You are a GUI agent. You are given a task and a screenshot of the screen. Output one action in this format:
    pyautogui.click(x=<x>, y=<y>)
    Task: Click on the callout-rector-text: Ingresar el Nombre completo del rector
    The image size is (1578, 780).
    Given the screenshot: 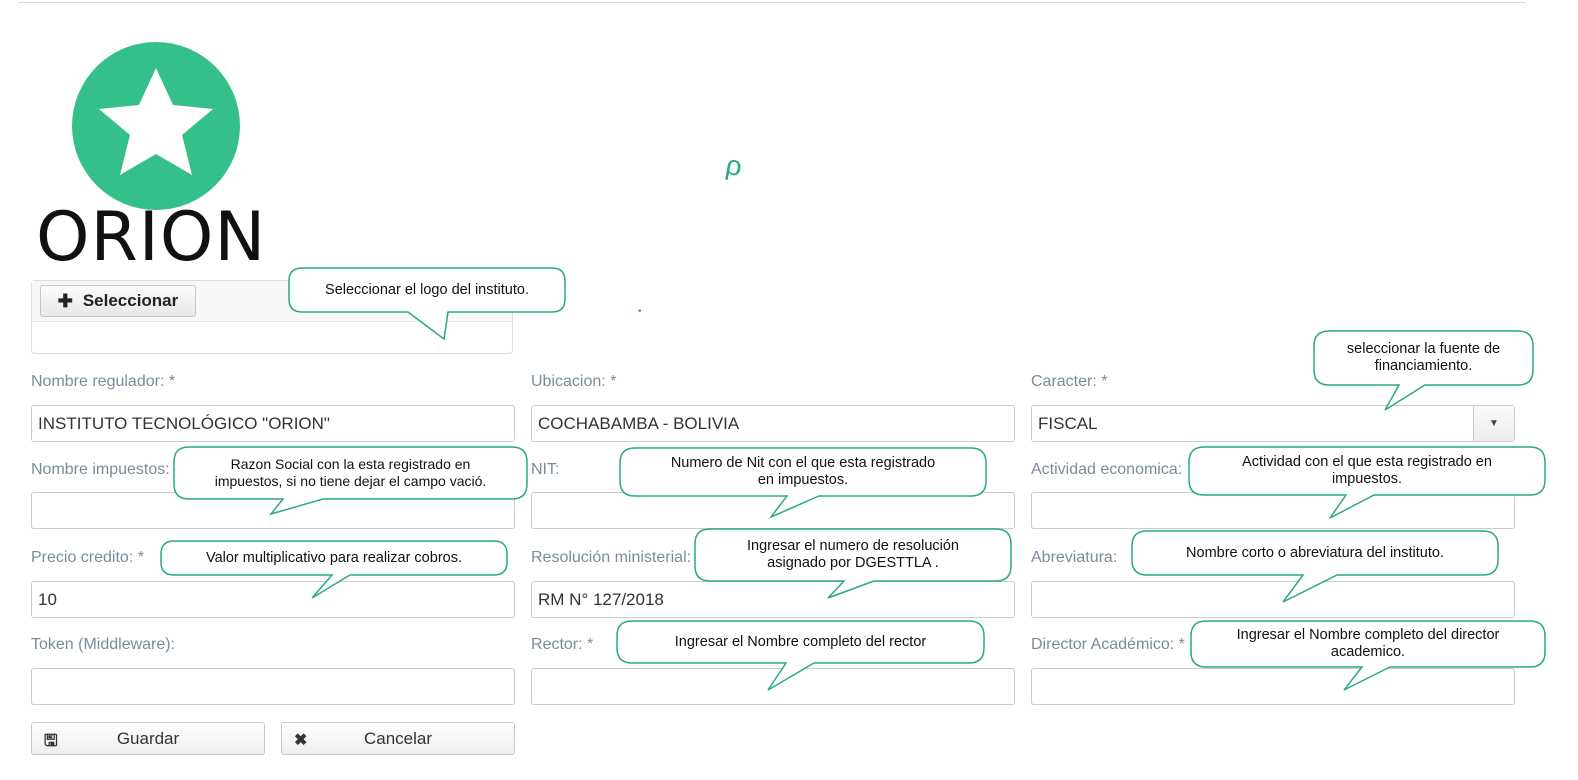 What is the action you would take?
    pyautogui.click(x=800, y=641)
    